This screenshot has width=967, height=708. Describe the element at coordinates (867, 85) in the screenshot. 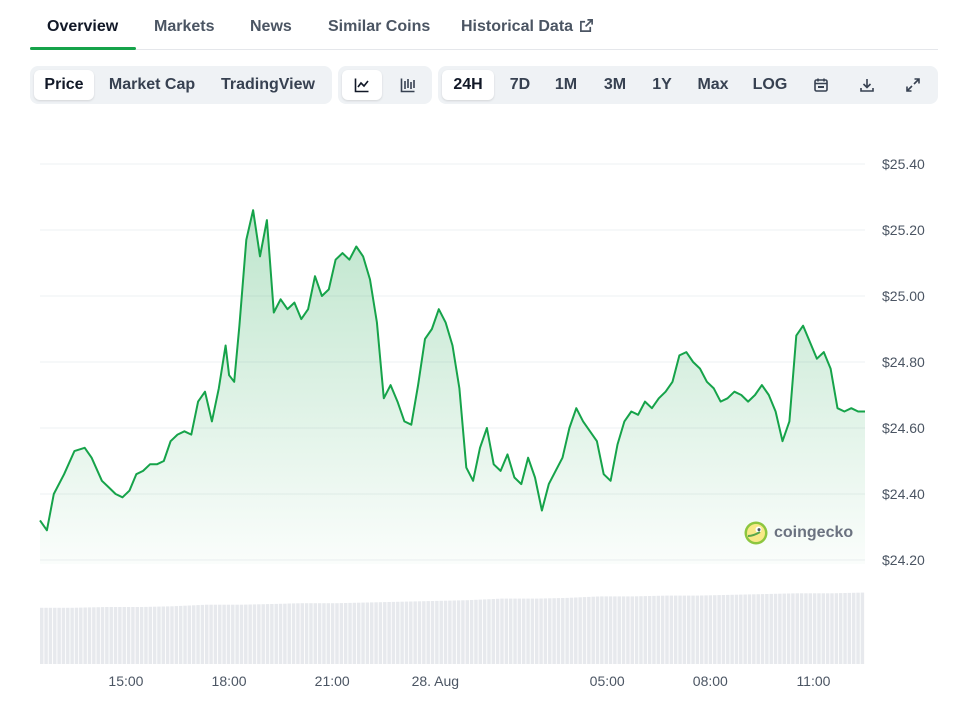

I see `download-button` at that location.